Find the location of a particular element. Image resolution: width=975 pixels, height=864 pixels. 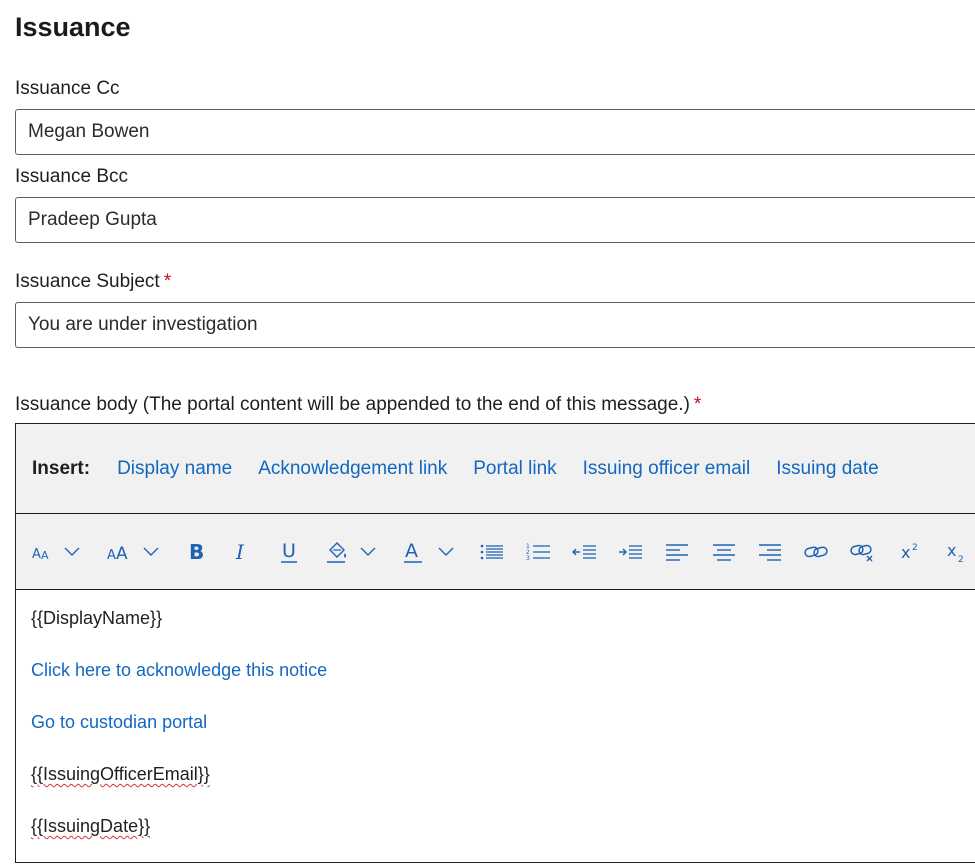

insert-label: Insert: is located at coordinates (61, 468).